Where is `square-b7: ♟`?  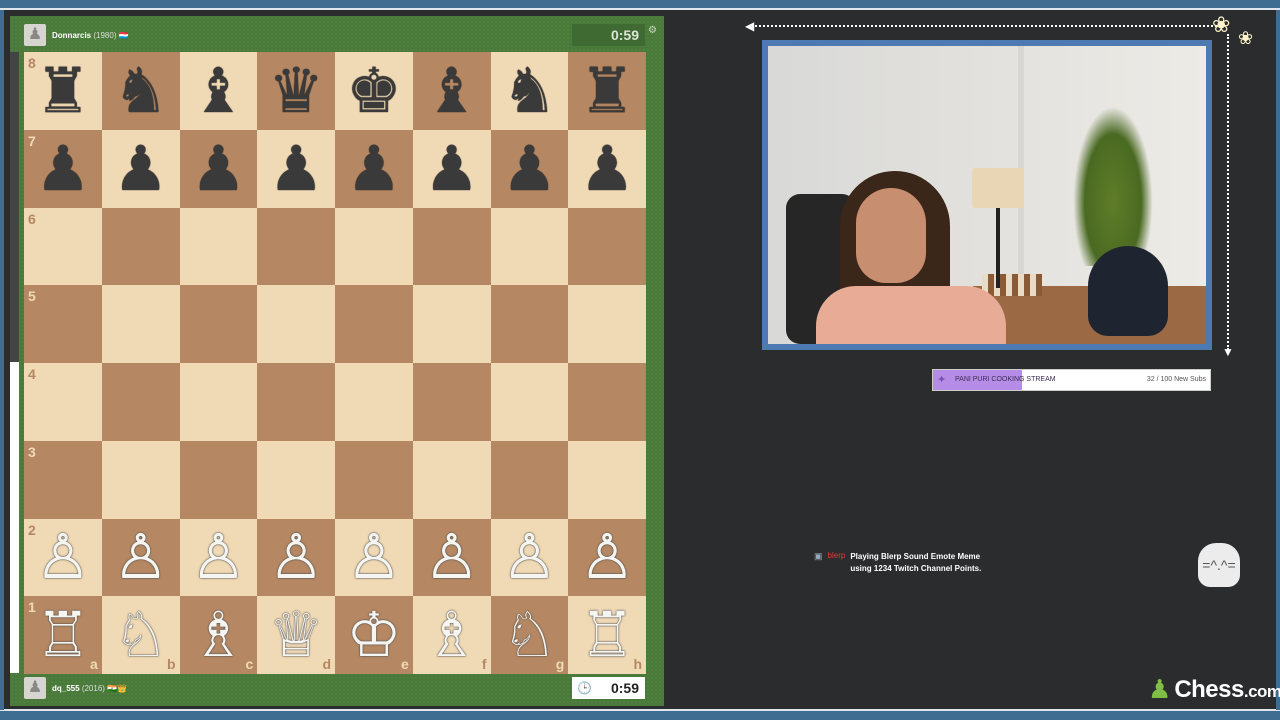 square-b7: ♟ is located at coordinates (140, 168).